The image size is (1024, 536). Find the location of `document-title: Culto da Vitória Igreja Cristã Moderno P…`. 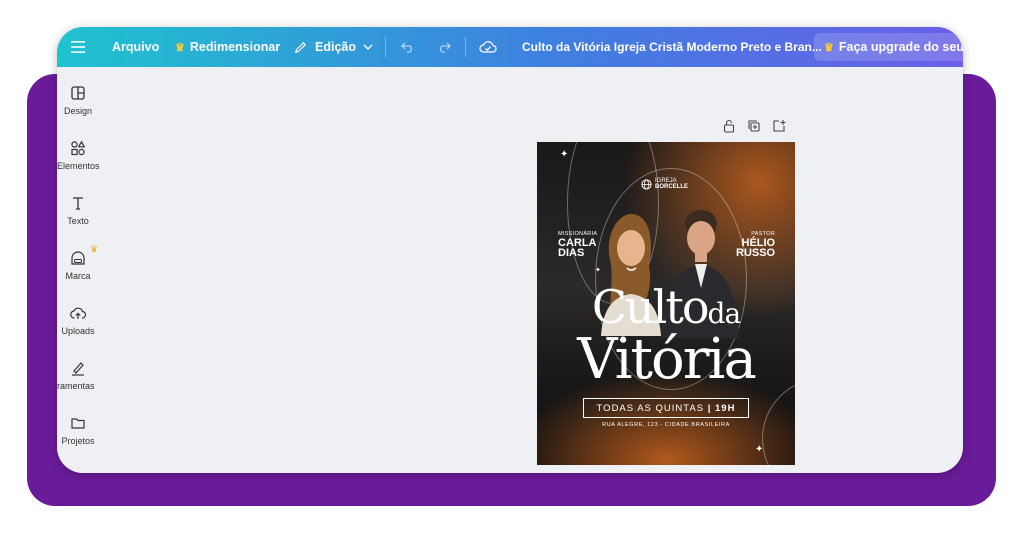

document-title: Culto da Vitória Igreja Cristã Moderno P… is located at coordinates (672, 47).